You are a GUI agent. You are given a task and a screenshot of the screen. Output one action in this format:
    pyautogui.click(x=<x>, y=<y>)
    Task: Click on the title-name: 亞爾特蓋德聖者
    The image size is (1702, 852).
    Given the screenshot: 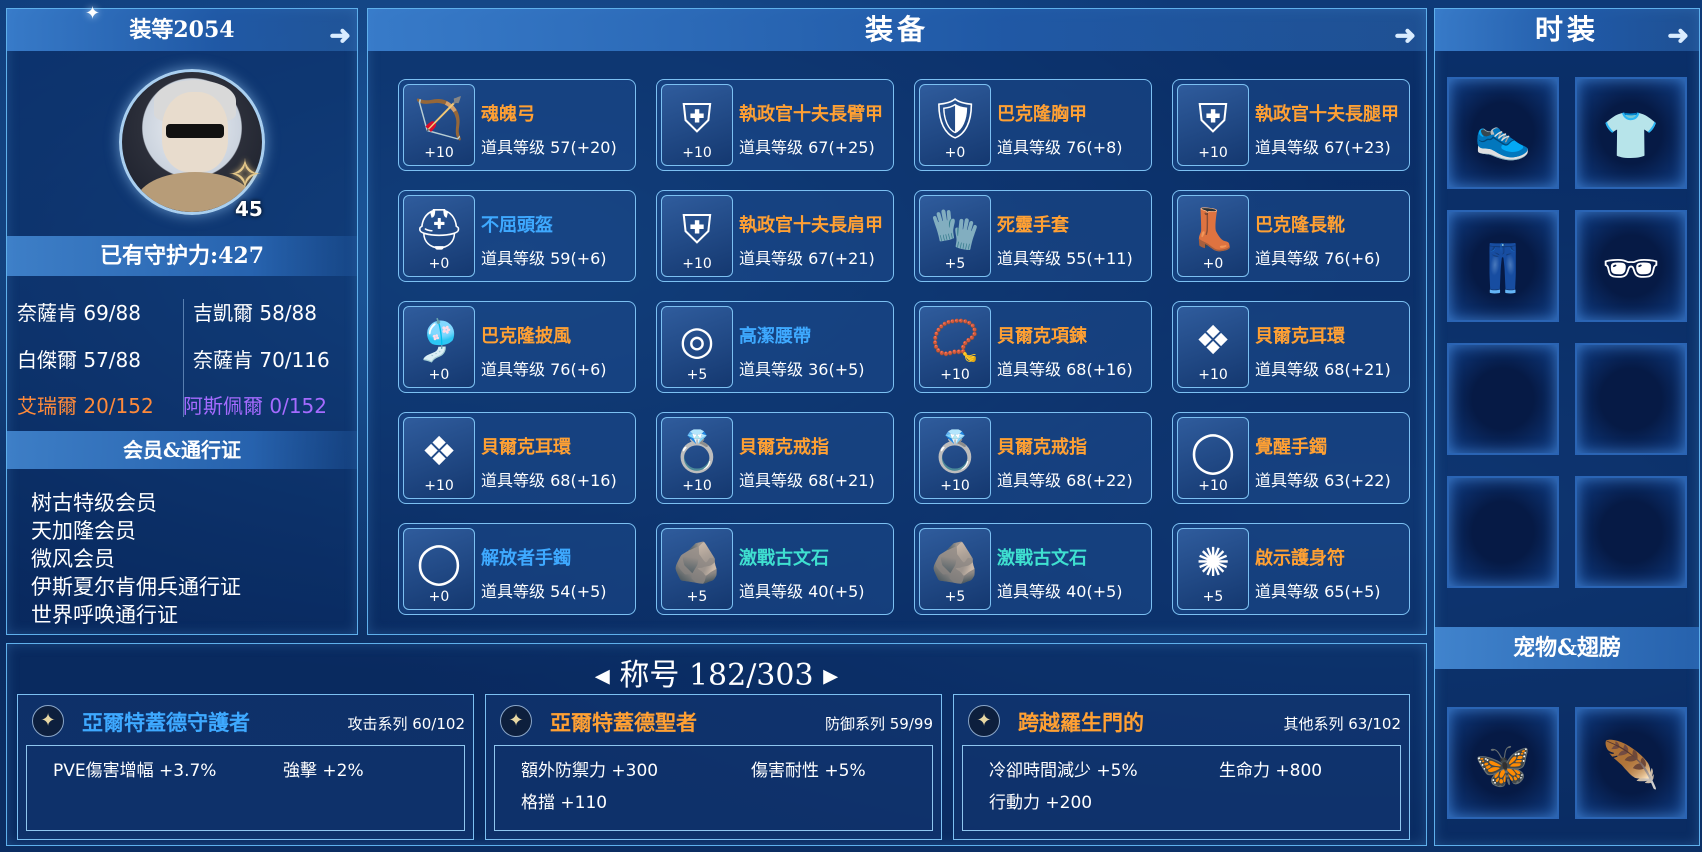 What is the action you would take?
    pyautogui.click(x=623, y=723)
    